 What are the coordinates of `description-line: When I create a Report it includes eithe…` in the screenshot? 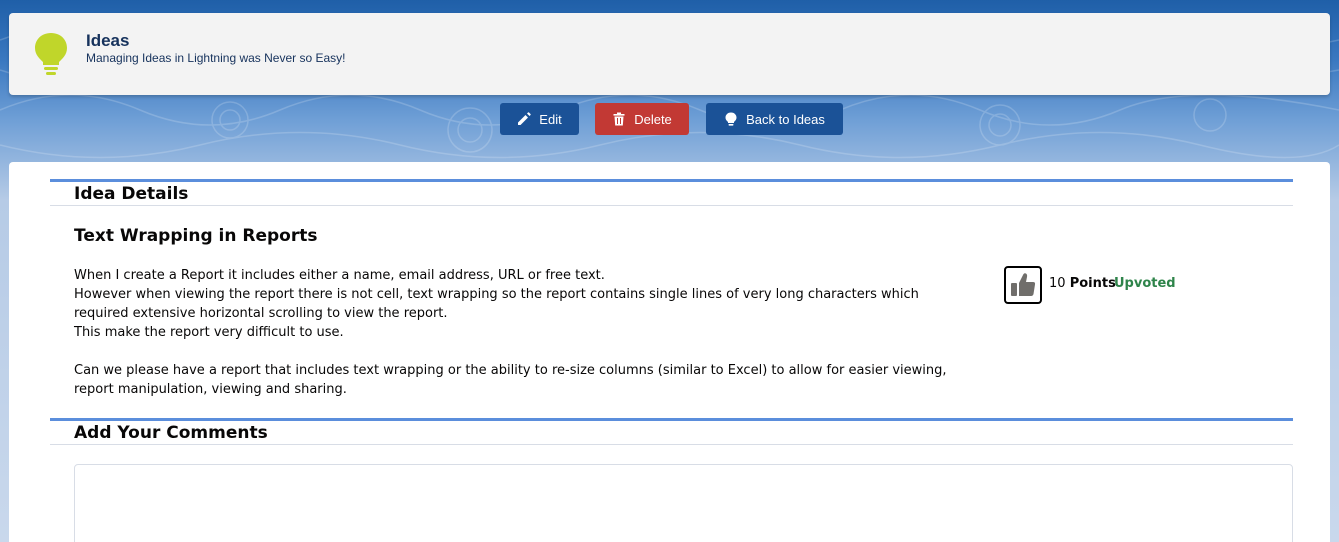 It's located at (339, 275).